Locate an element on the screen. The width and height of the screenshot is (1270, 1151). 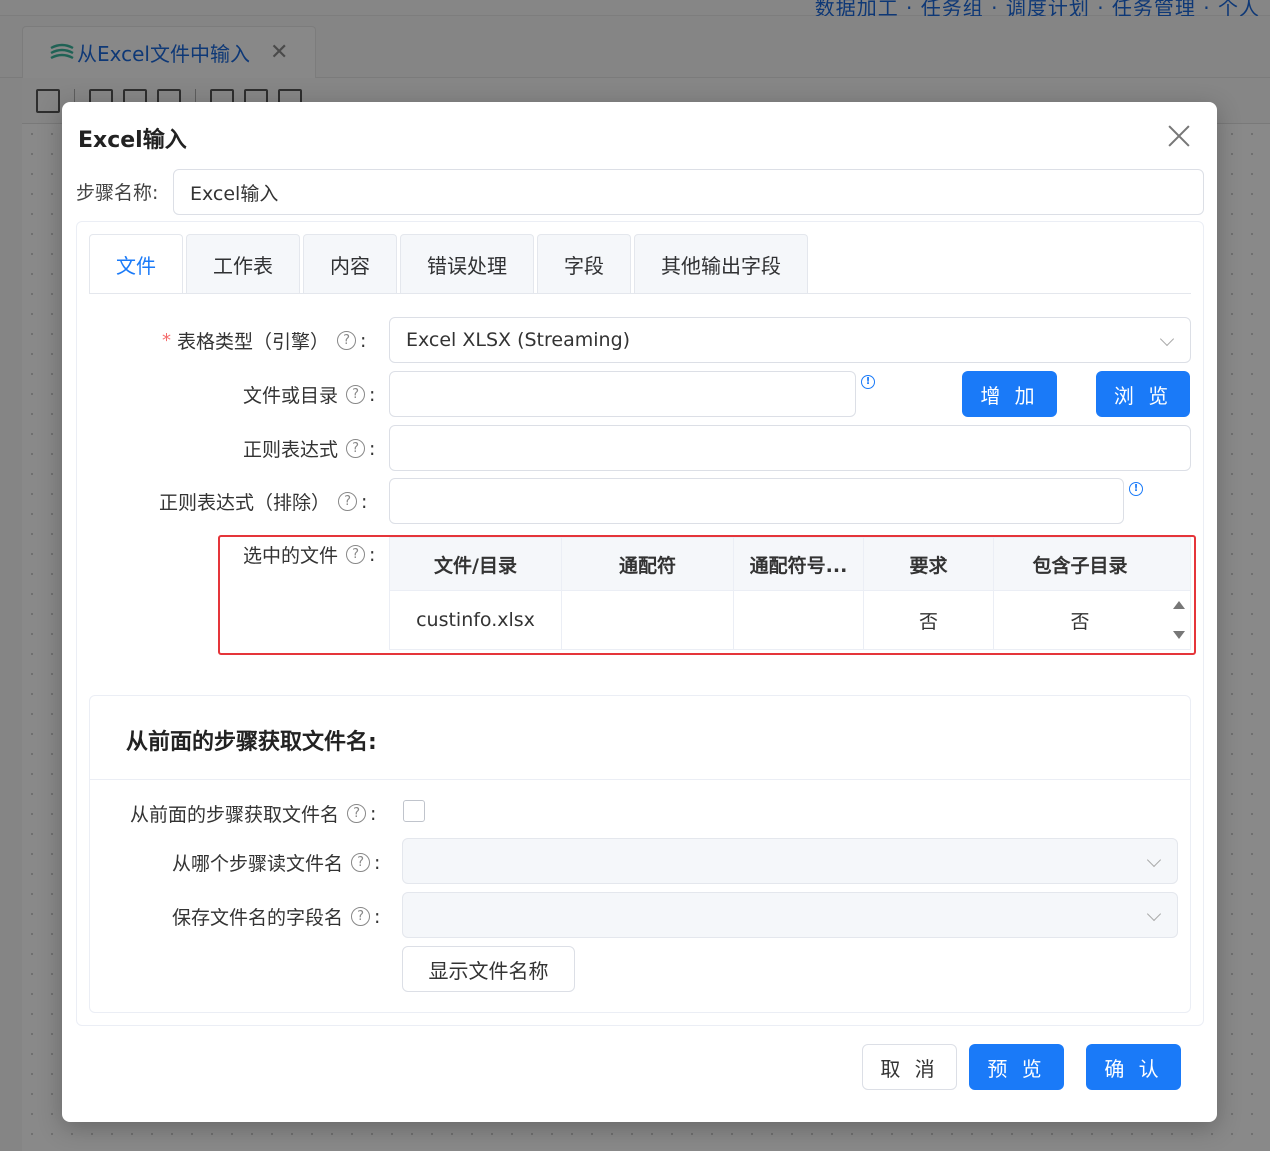
step-name-input is located at coordinates (688, 192).